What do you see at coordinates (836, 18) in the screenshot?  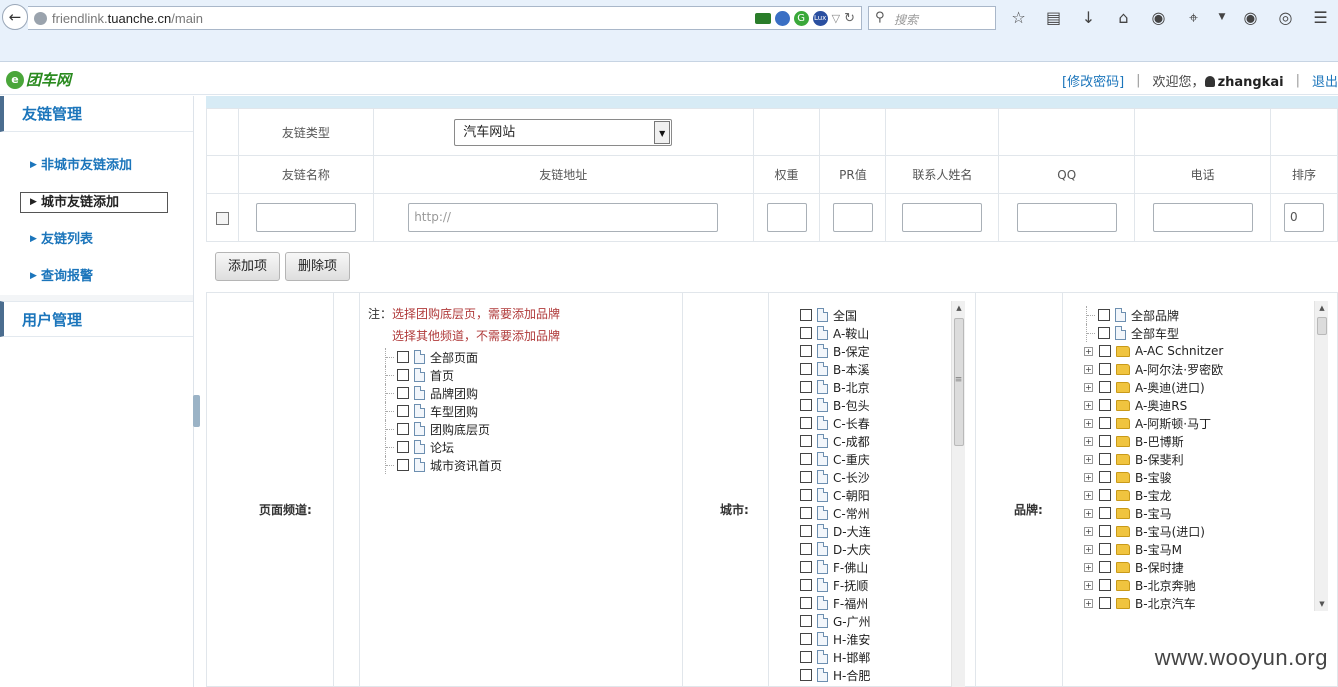 I see `dropdown-arrow-icon: ▽` at bounding box center [836, 18].